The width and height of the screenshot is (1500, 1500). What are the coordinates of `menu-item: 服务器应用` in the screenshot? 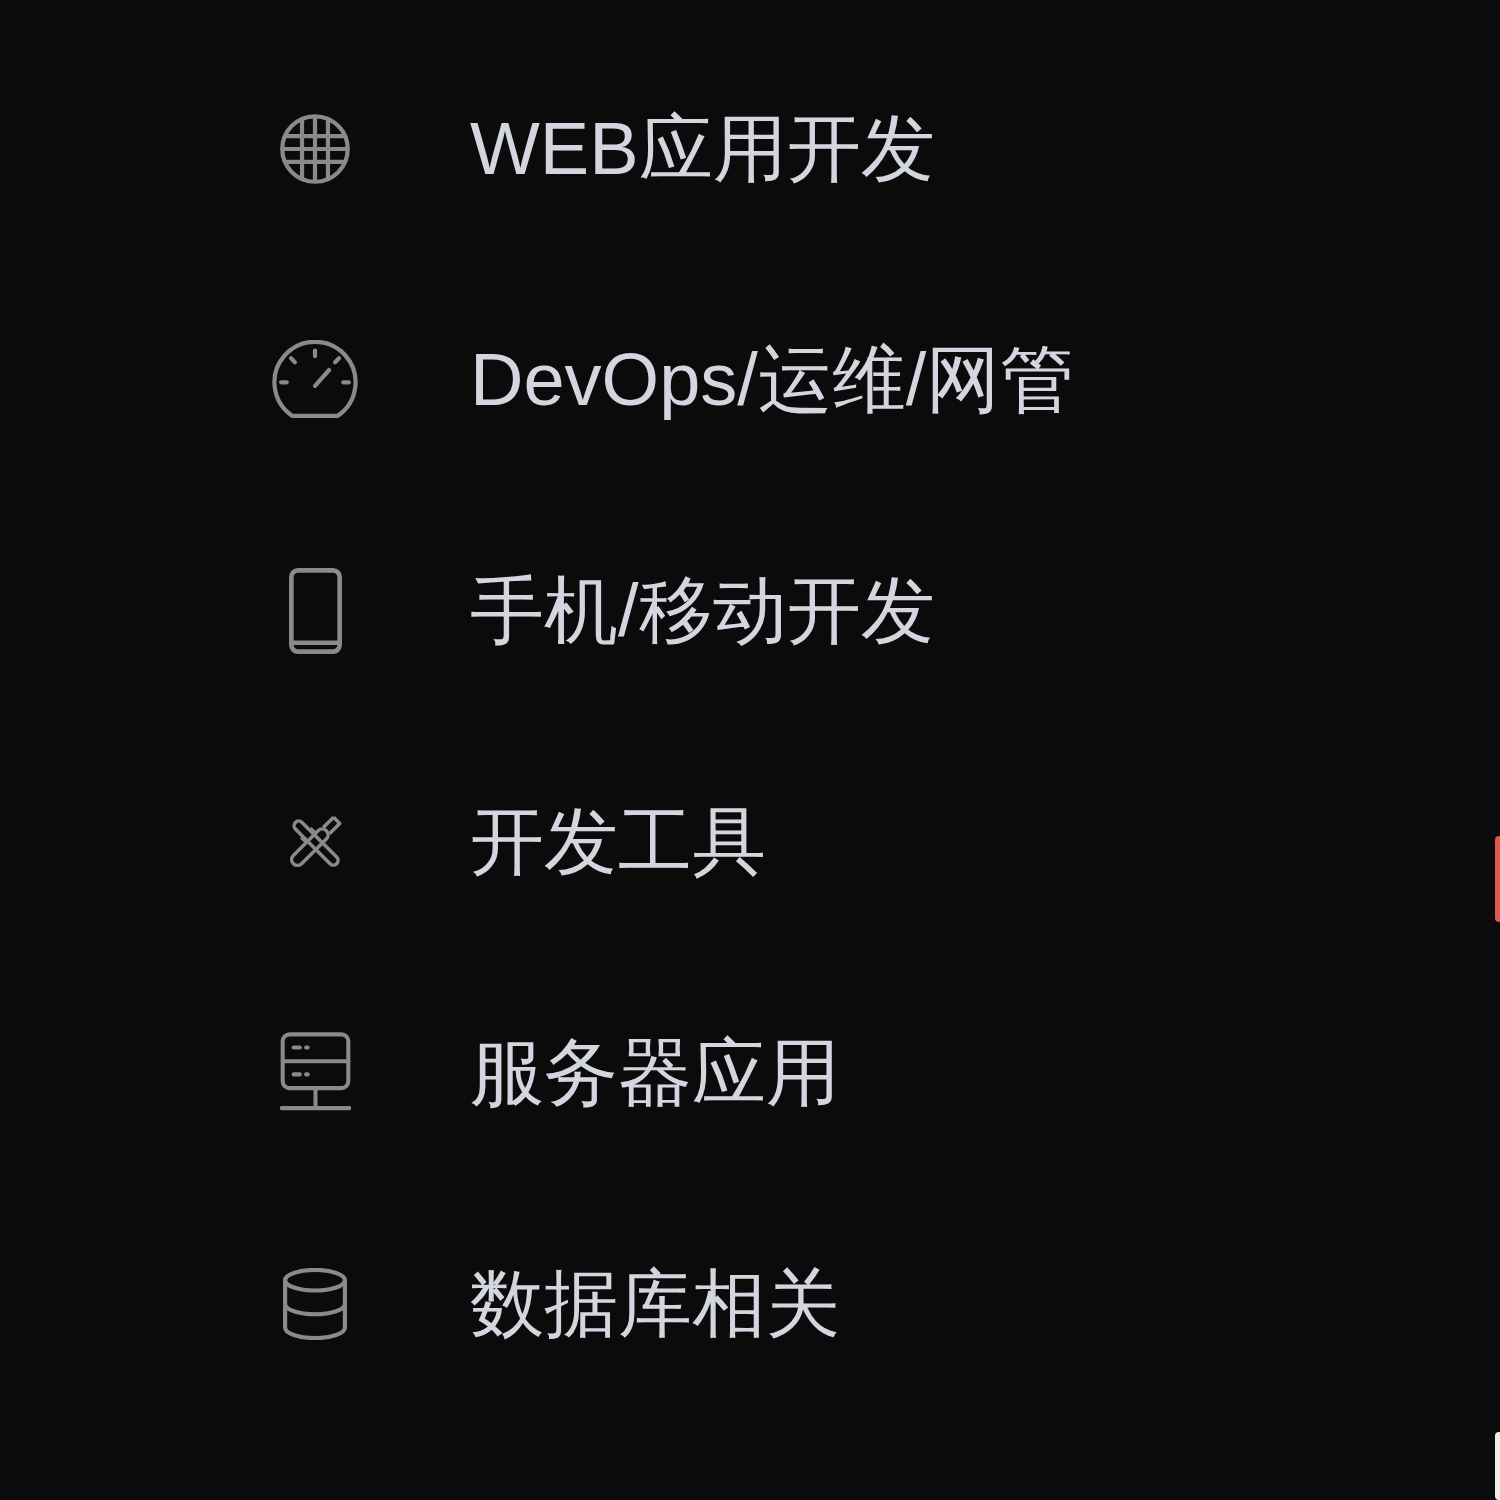 It's located at (555, 1072).